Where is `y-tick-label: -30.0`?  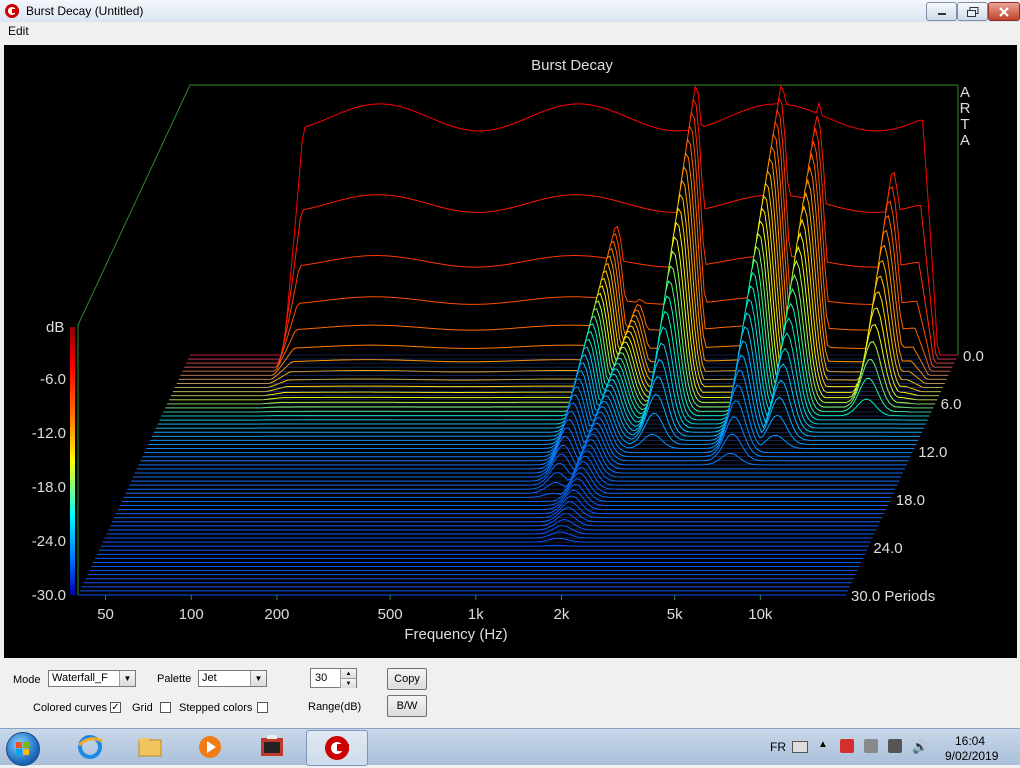 y-tick-label: -30.0 is located at coordinates (49, 595).